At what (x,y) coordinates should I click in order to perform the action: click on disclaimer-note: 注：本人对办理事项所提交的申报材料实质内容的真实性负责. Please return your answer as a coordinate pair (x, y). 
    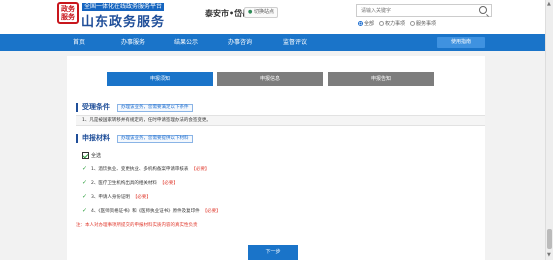
    Looking at the image, I should click on (137, 225).